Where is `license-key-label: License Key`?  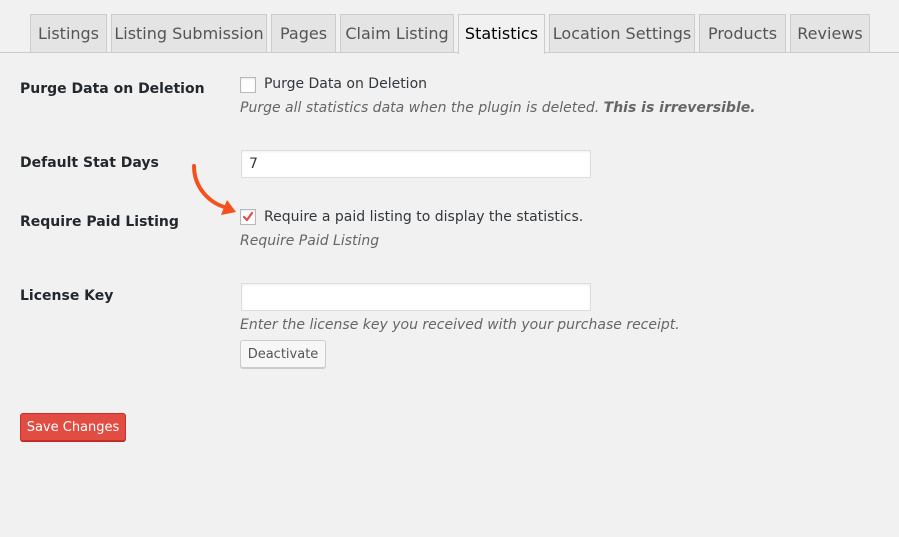
license-key-label: License Key is located at coordinates (67, 296).